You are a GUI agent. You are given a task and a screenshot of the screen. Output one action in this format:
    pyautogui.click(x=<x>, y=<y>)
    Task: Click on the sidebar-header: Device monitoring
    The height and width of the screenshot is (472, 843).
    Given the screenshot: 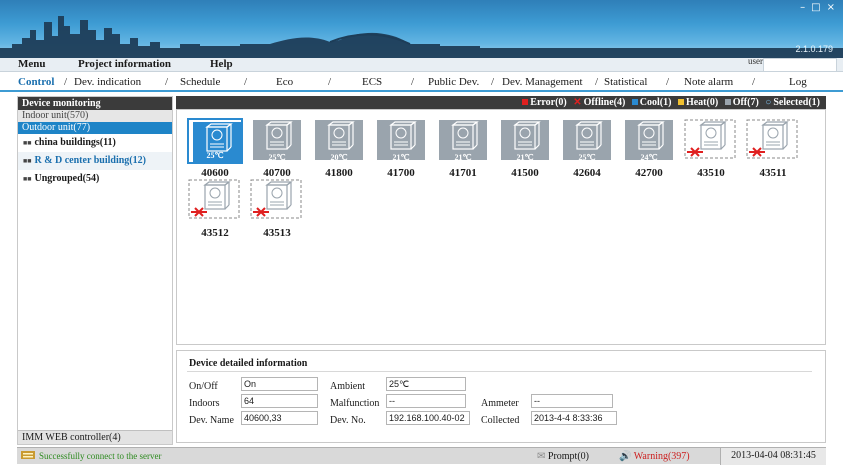 What is the action you would take?
    pyautogui.click(x=95, y=103)
    